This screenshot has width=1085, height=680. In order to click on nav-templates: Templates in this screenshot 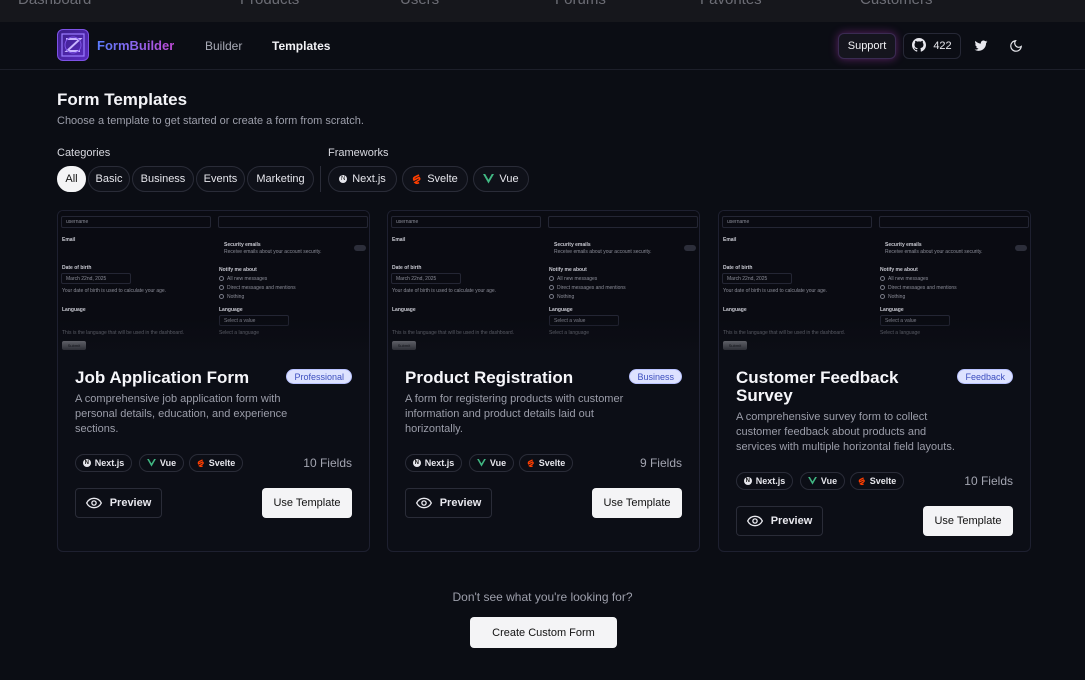, I will do `click(301, 46)`.